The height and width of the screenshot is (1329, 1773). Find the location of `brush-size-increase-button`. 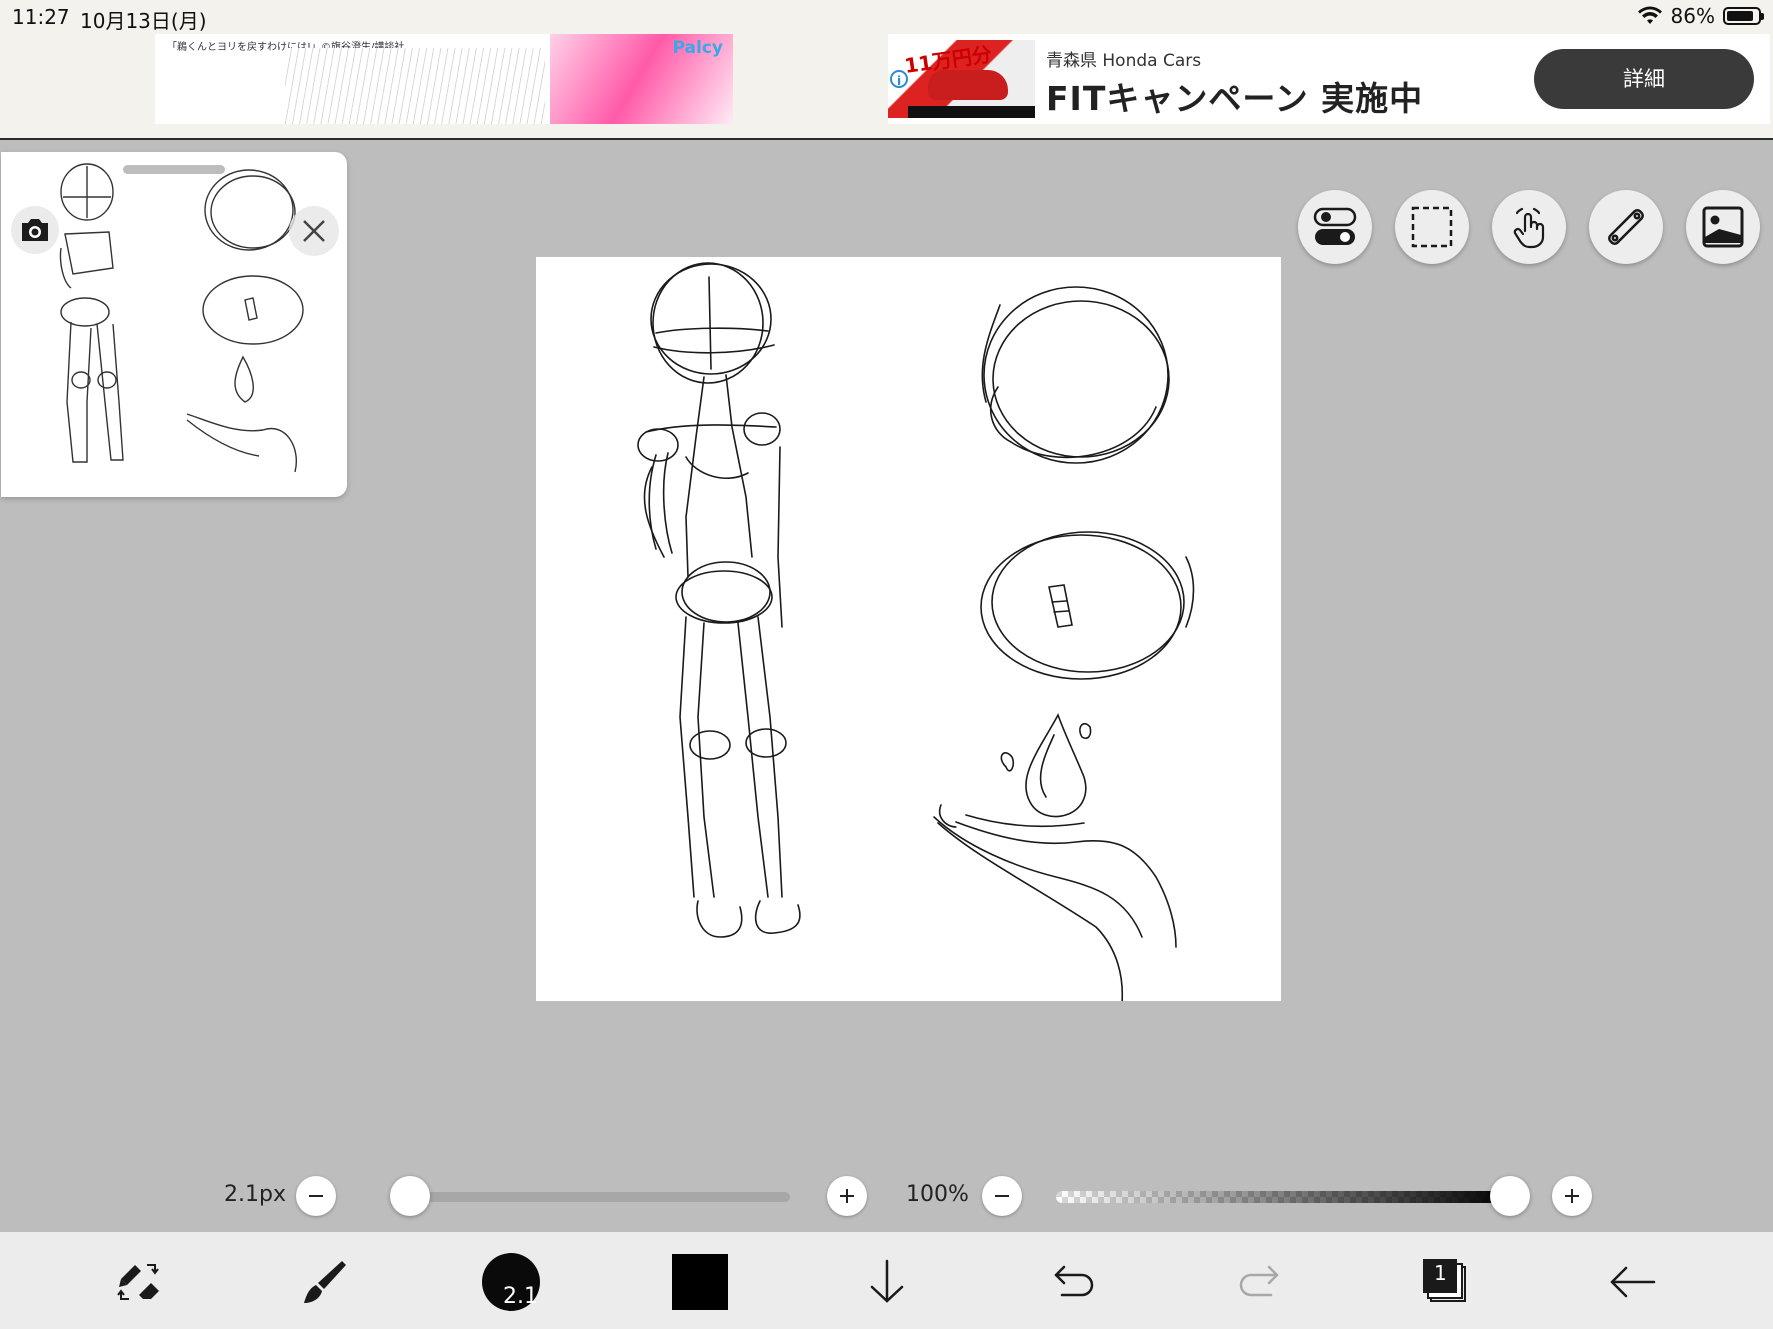

brush-size-increase-button is located at coordinates (847, 1196).